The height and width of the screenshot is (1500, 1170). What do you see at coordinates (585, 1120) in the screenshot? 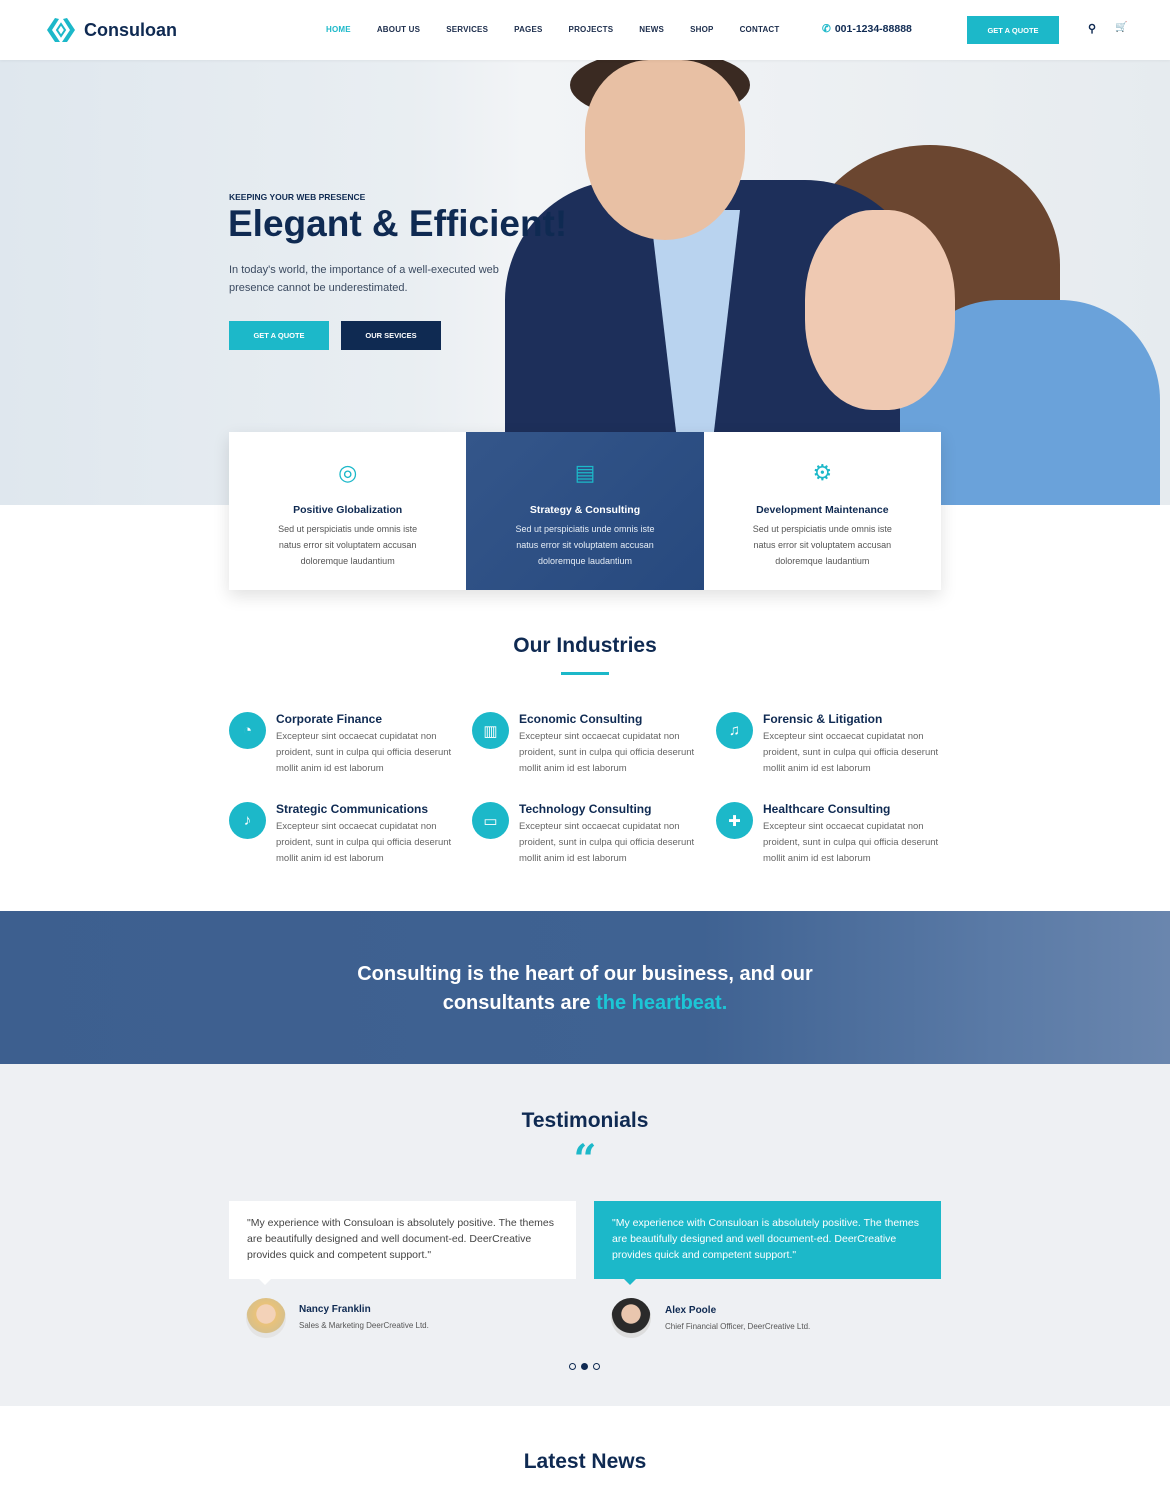
I see `testimonials-title: Testimonials` at bounding box center [585, 1120].